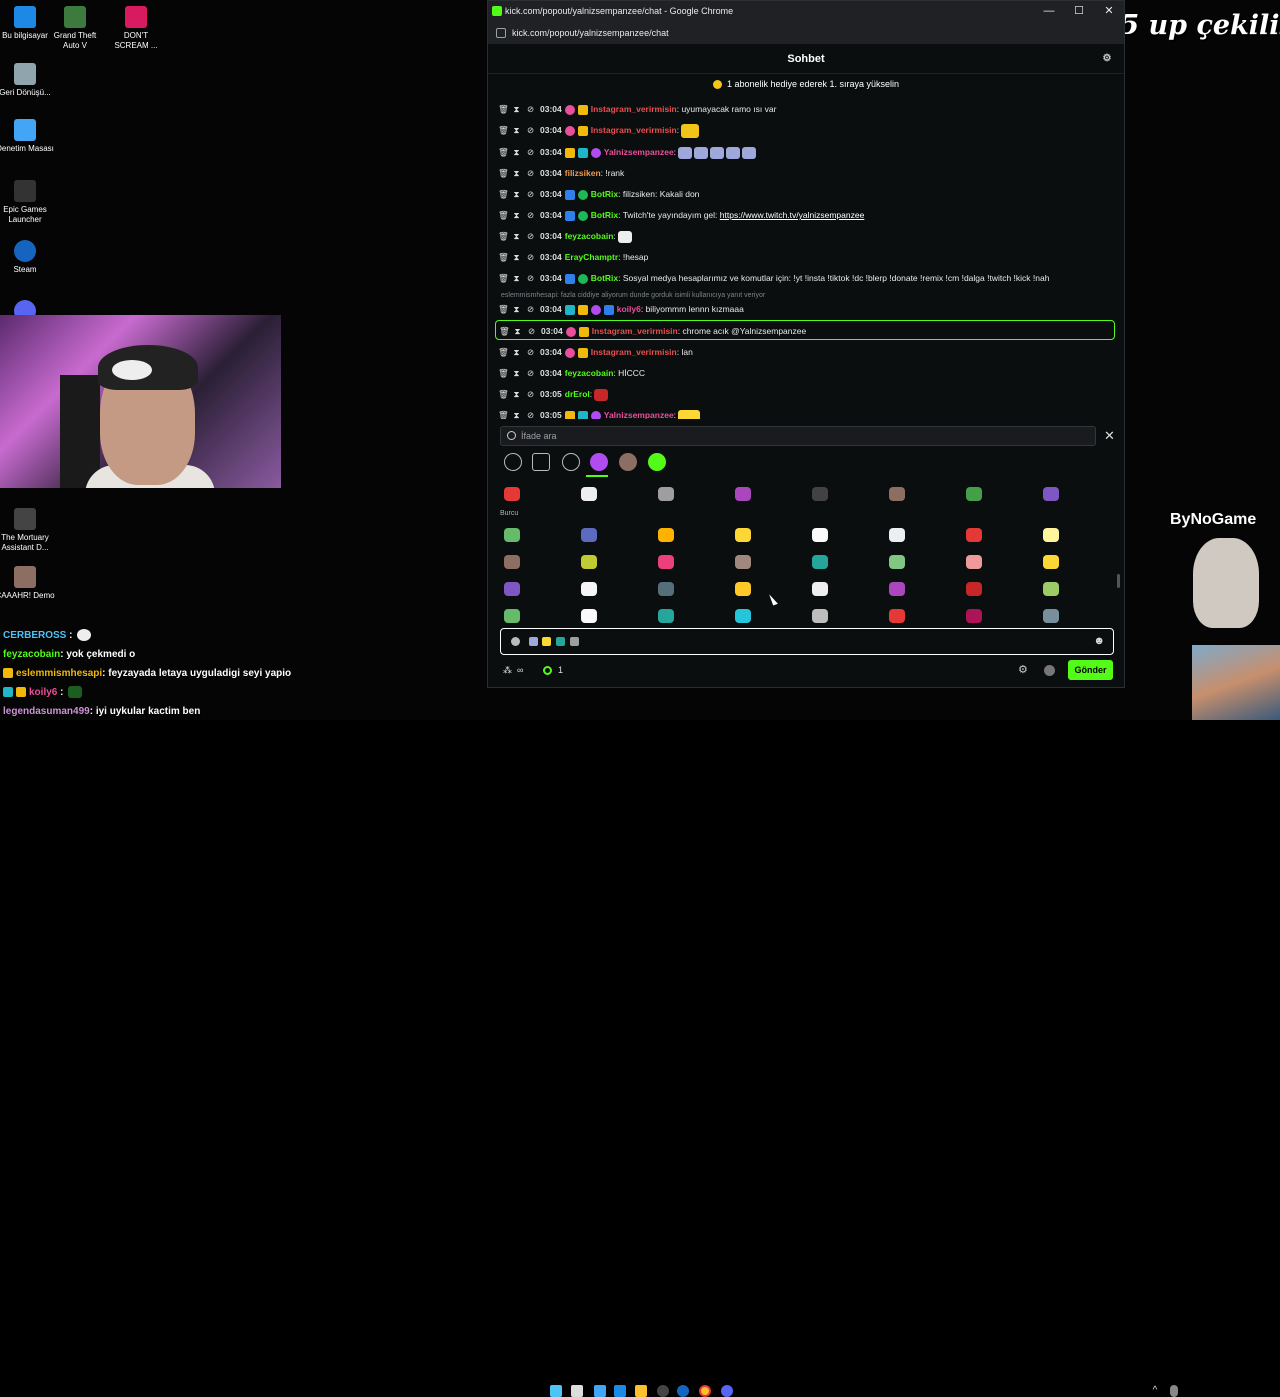 The width and height of the screenshot is (1280, 1397). Describe the element at coordinates (547, 670) in the screenshot. I see `kick-coin-icon` at that location.